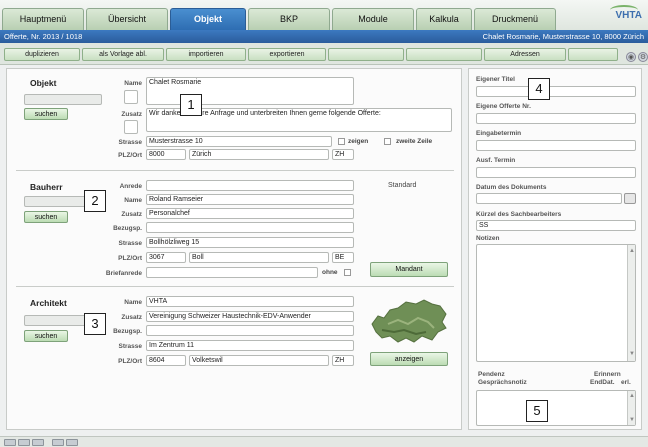 The image size is (648, 447). I want to click on bauherr-suchen-button: suchen, so click(46, 217).